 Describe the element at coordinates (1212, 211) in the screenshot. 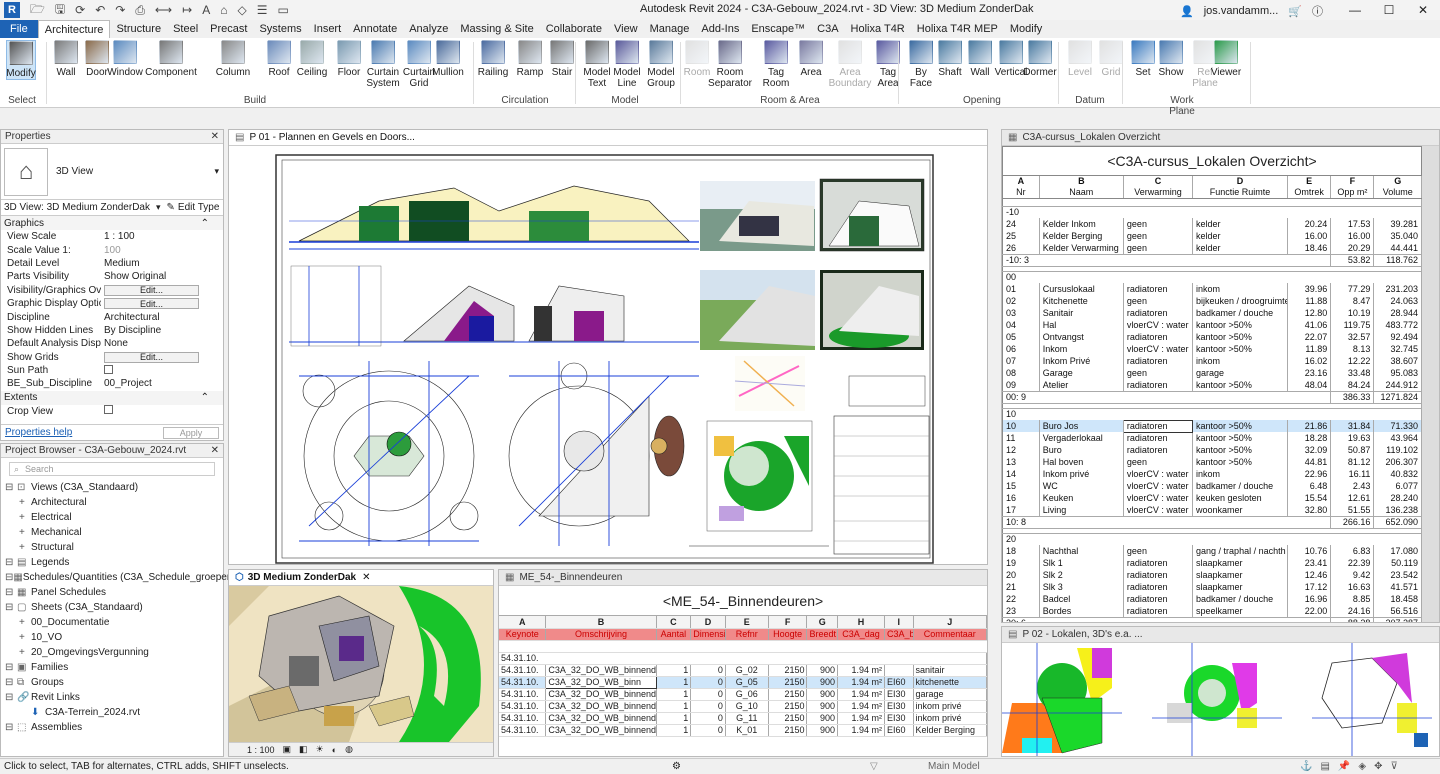

I see `group-header-row: -10` at that location.